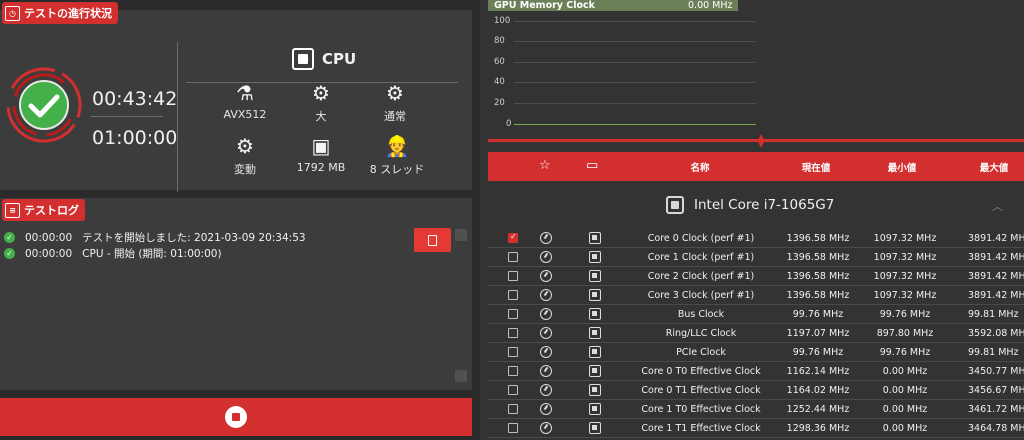 The width and height of the screenshot is (1024, 440). What do you see at coordinates (701, 390) in the screenshot?
I see `sensor-name: Core 0 T1 Effective Clock` at bounding box center [701, 390].